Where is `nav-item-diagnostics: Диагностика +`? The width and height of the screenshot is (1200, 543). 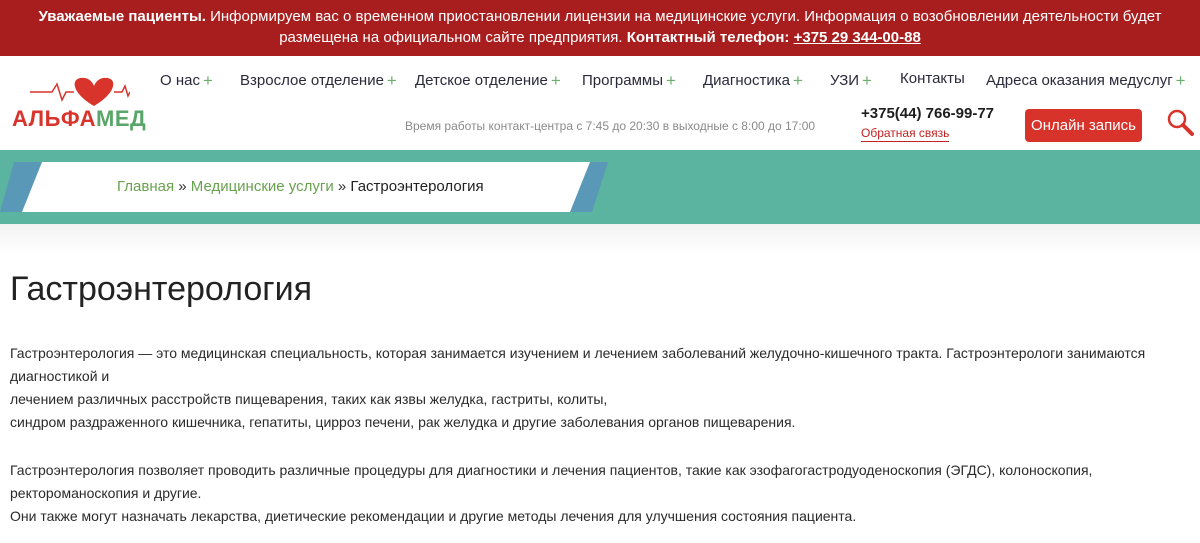
nav-item-diagnostics: Диагностика + is located at coordinates (753, 80).